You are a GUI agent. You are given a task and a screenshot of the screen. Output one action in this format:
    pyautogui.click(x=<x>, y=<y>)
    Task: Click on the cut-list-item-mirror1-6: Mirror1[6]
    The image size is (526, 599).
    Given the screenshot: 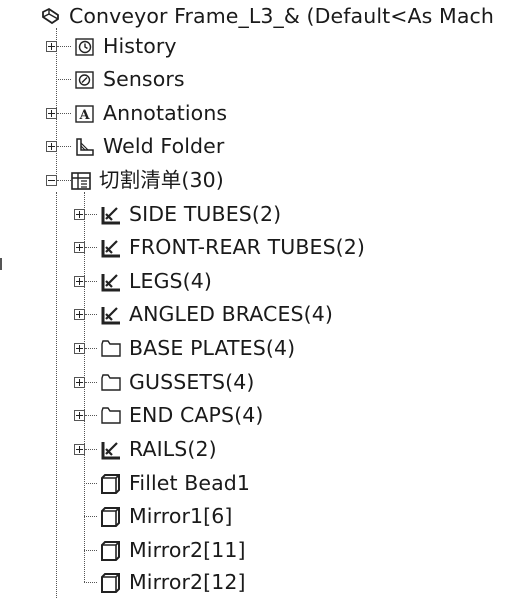 What is the action you would take?
    pyautogui.click(x=153, y=516)
    